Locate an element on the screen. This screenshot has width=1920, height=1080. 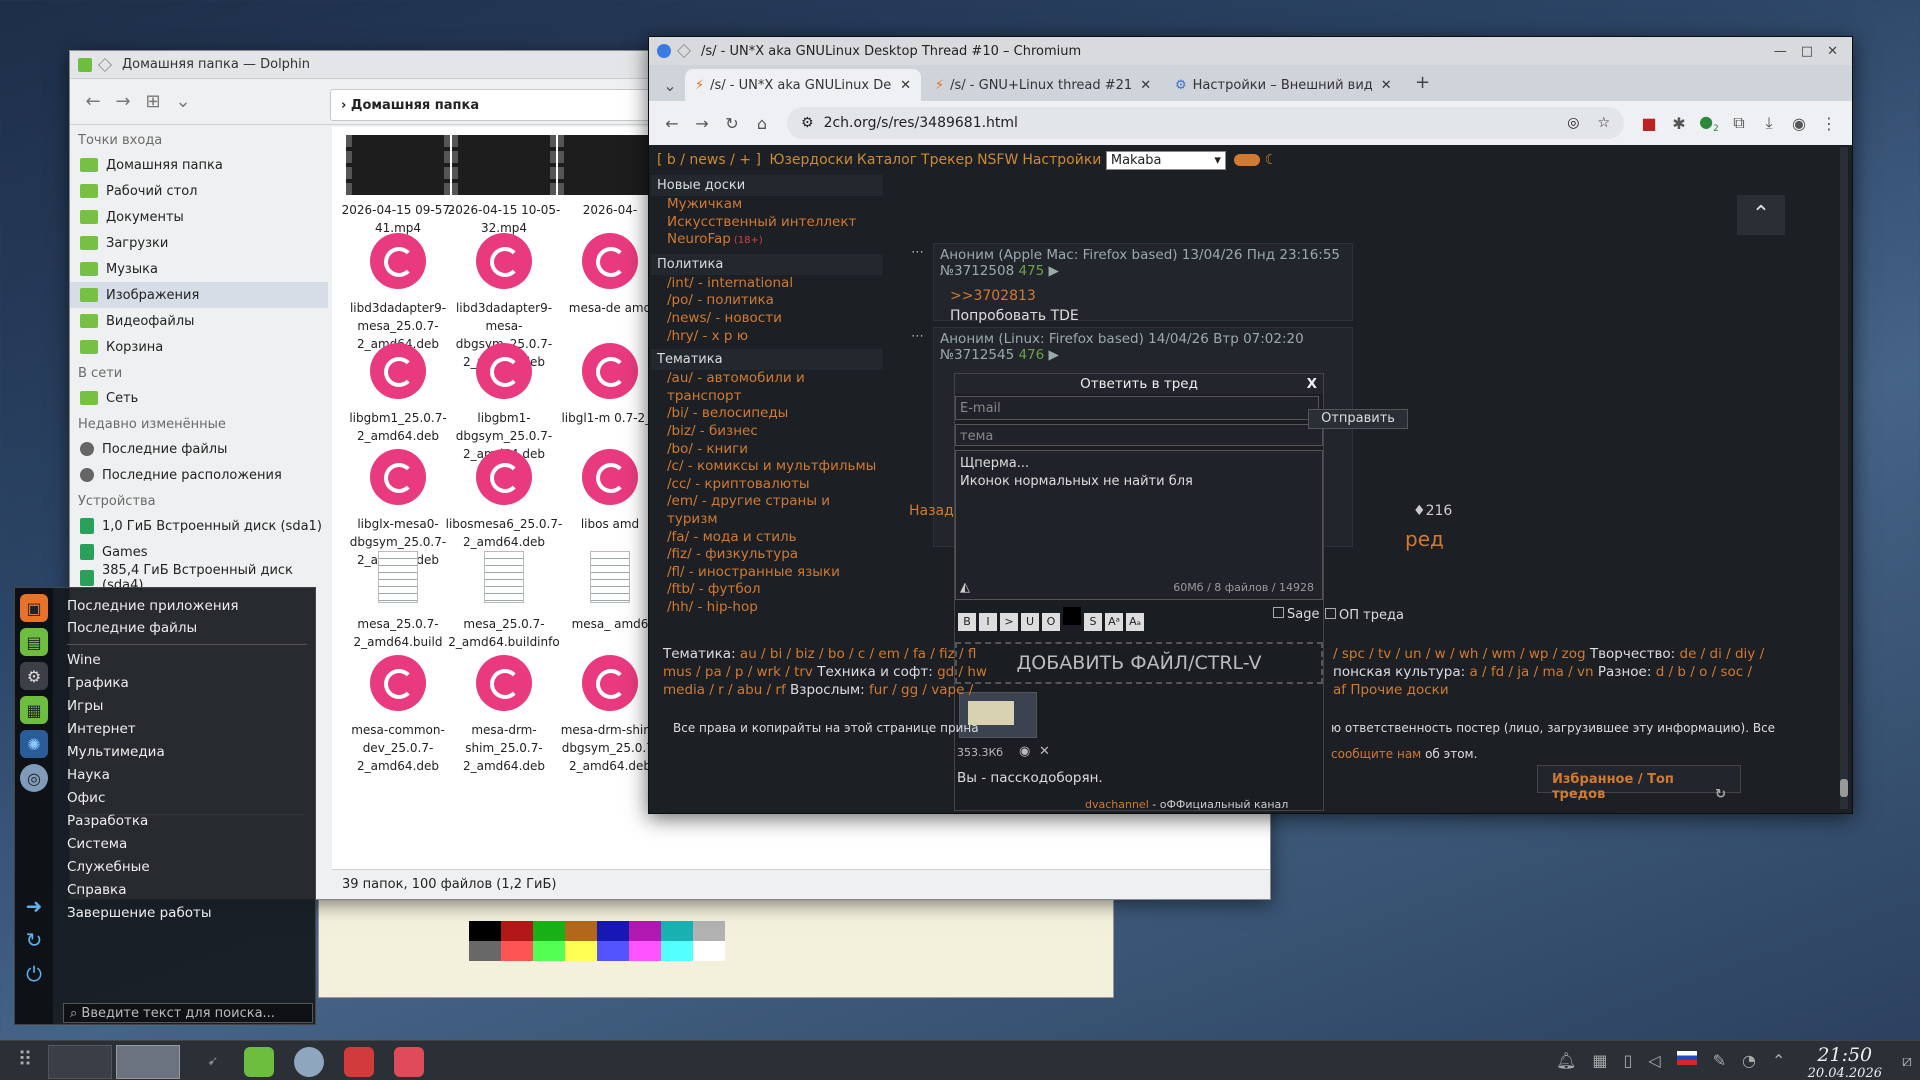
menu-item-7: Наука is located at coordinates (88, 775).